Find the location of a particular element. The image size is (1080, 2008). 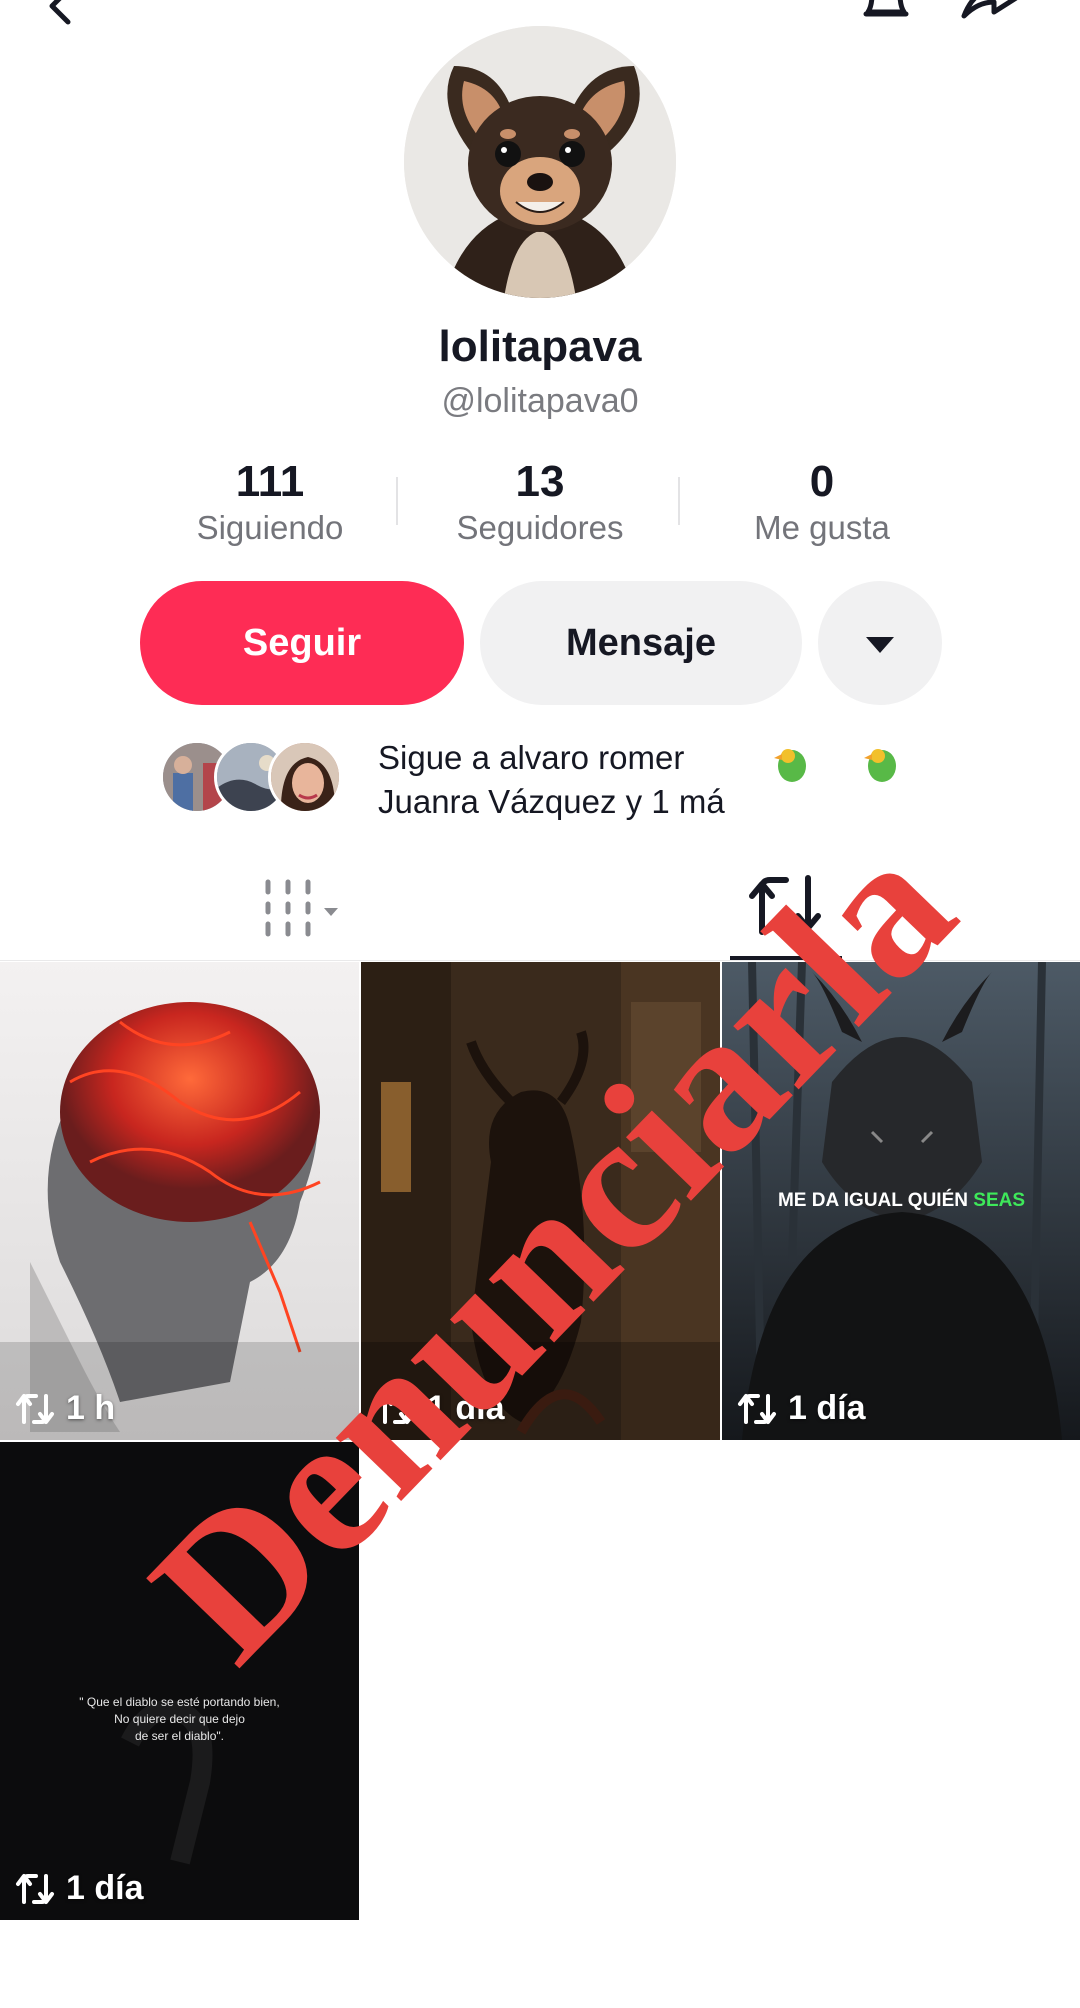

video-quote-line: No quiere decir que dejo is located at coordinates (179, 1719).